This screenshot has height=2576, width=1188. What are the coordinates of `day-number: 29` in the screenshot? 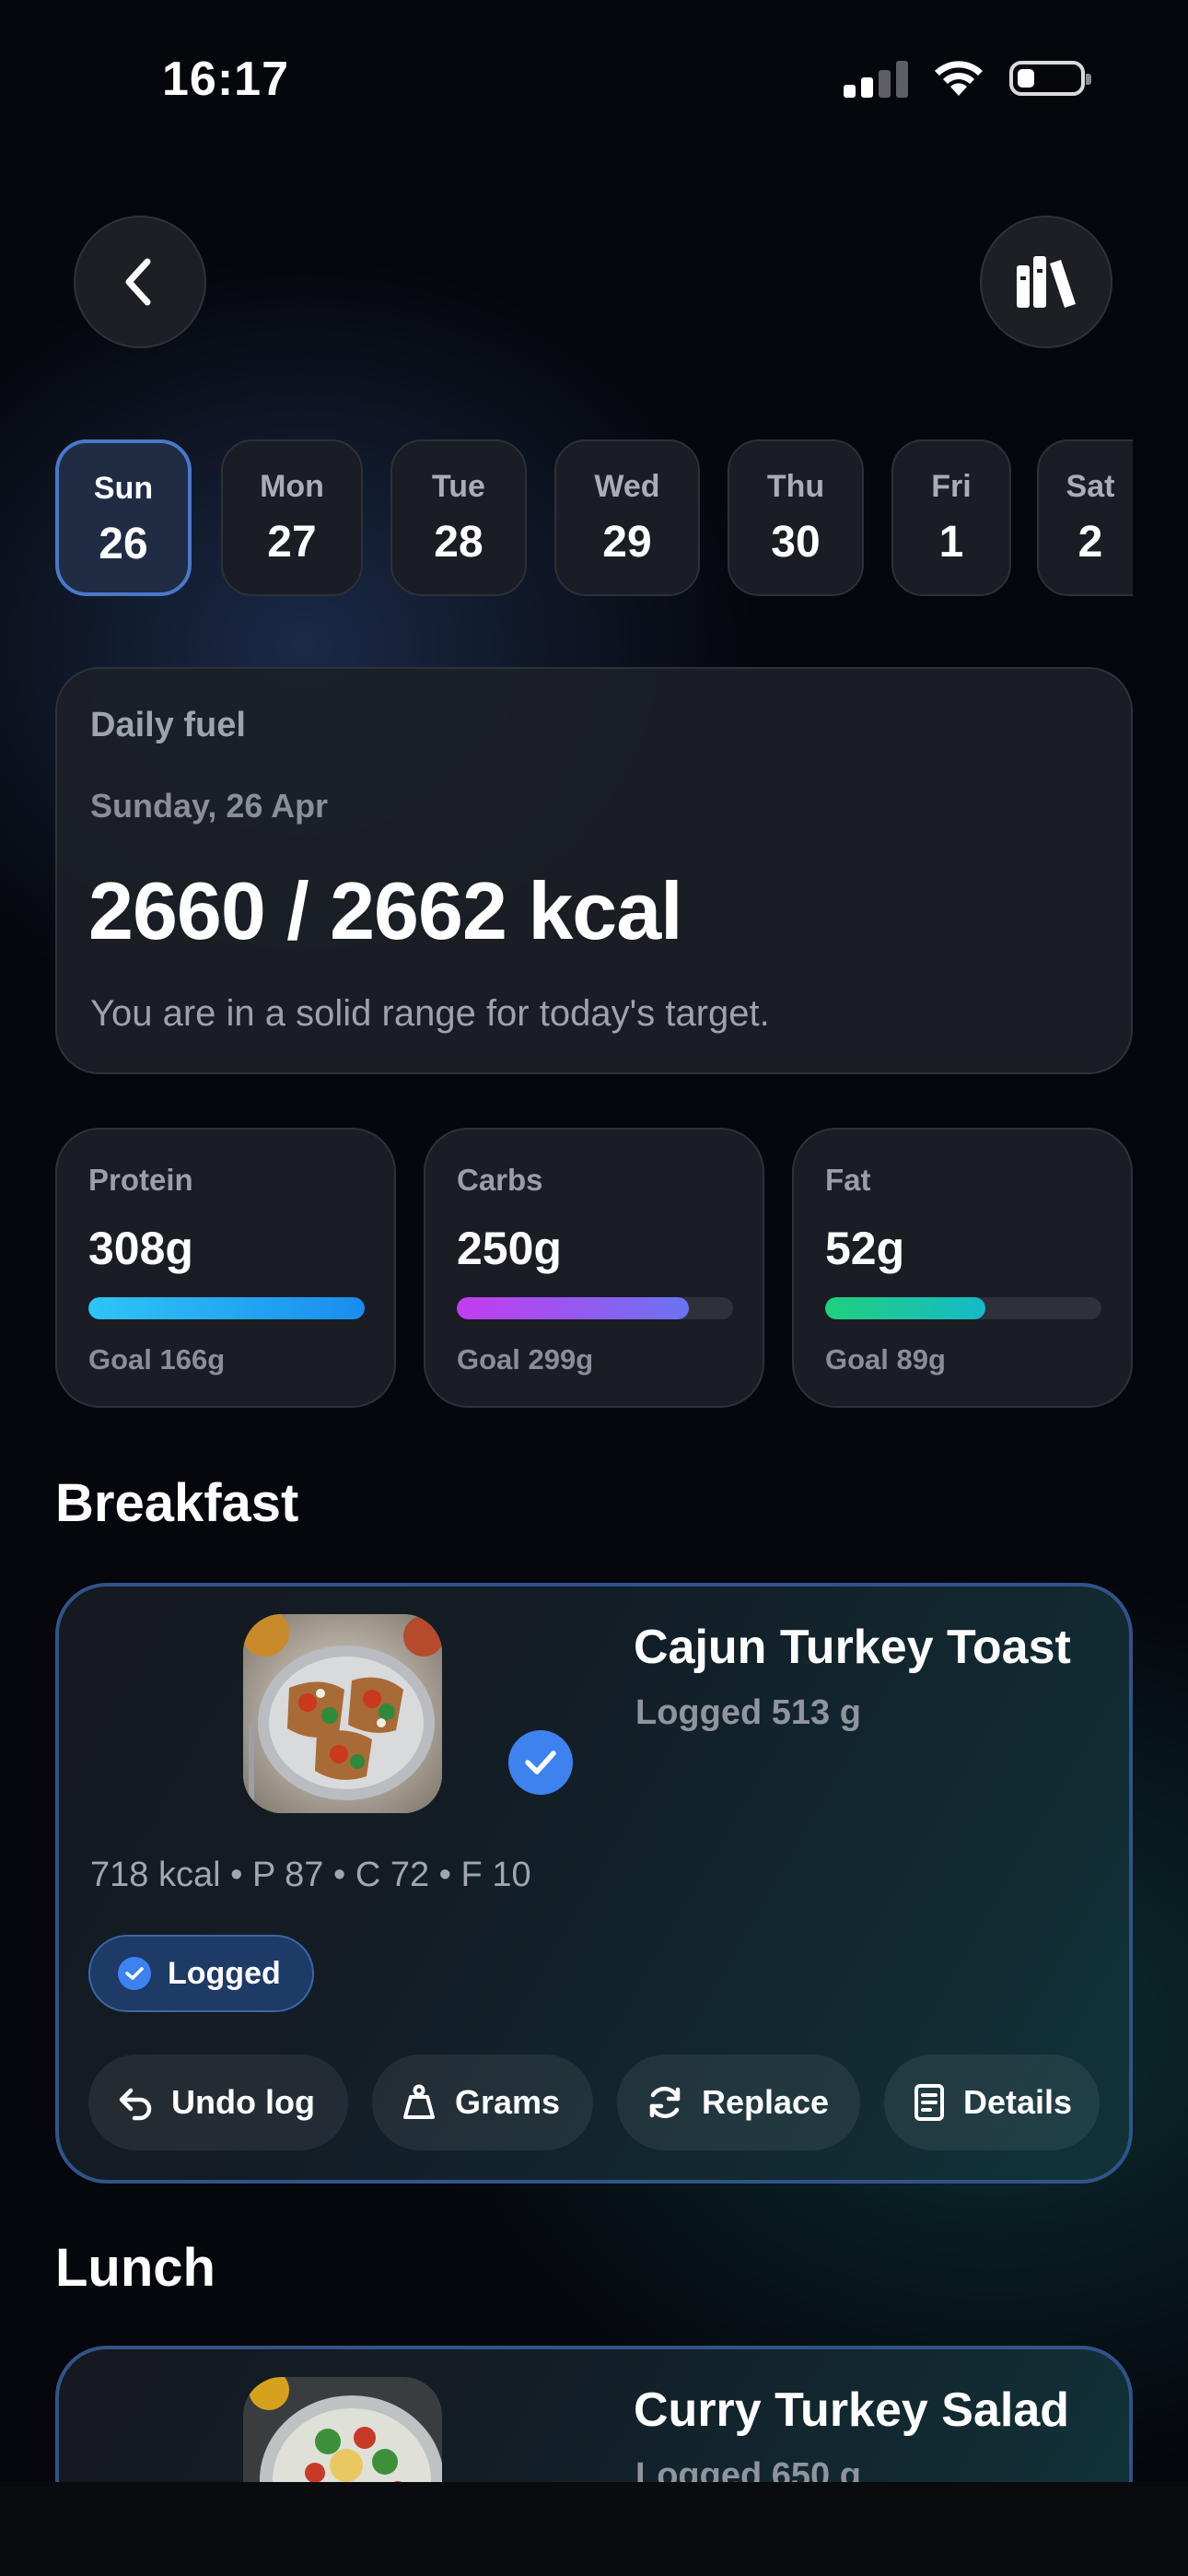 It's located at (627, 542).